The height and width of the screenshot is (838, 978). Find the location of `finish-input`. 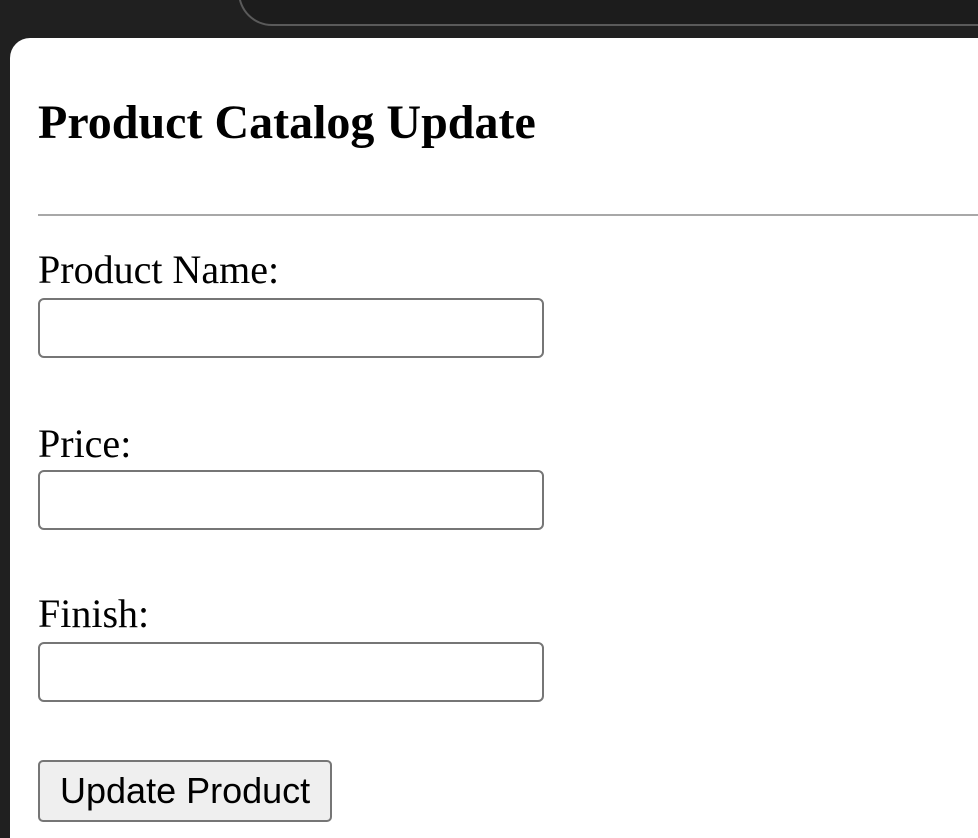

finish-input is located at coordinates (291, 672).